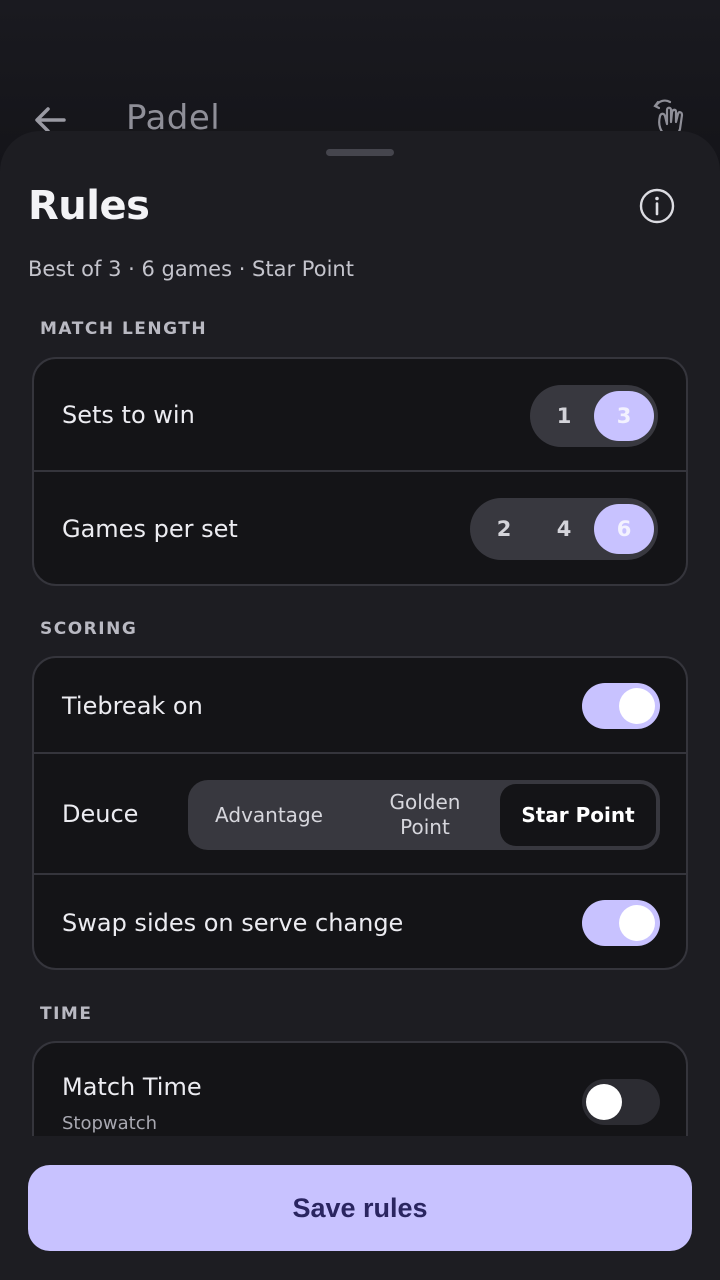  What do you see at coordinates (124, 329) in the screenshot?
I see `section-label-match-length: MATCH LENGTH` at bounding box center [124, 329].